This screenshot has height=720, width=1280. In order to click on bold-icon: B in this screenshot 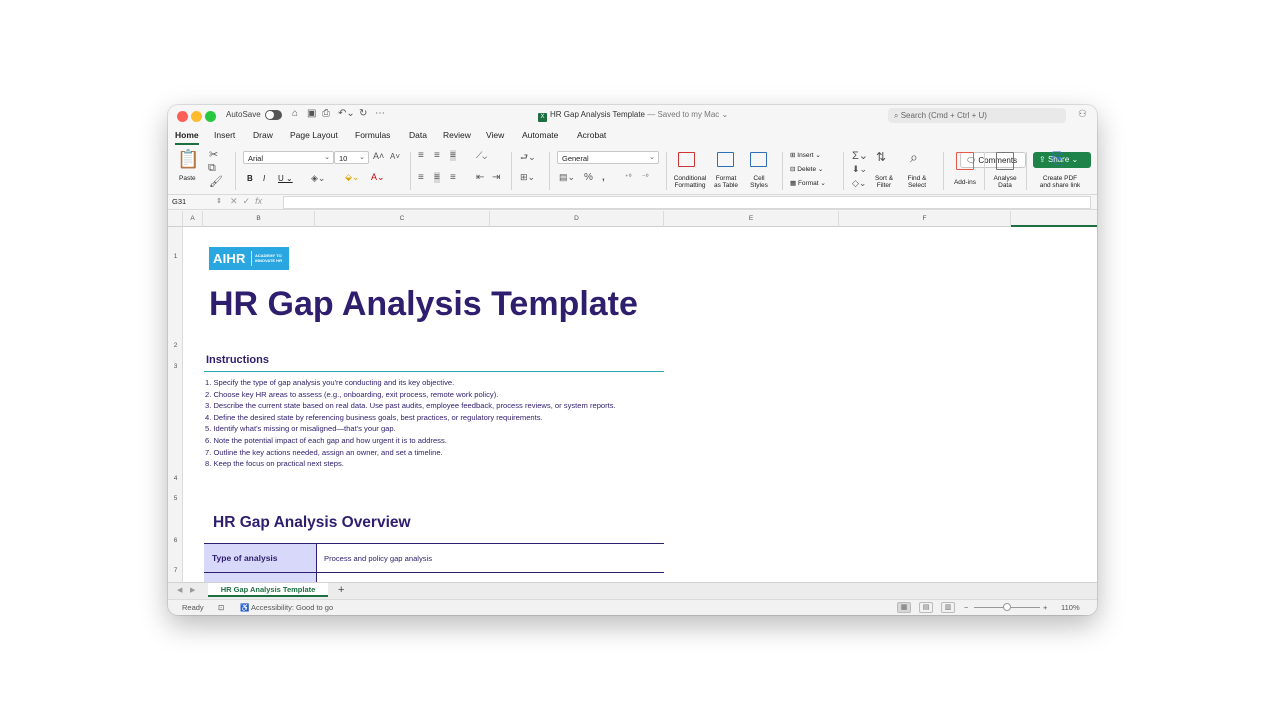, I will do `click(250, 178)`.